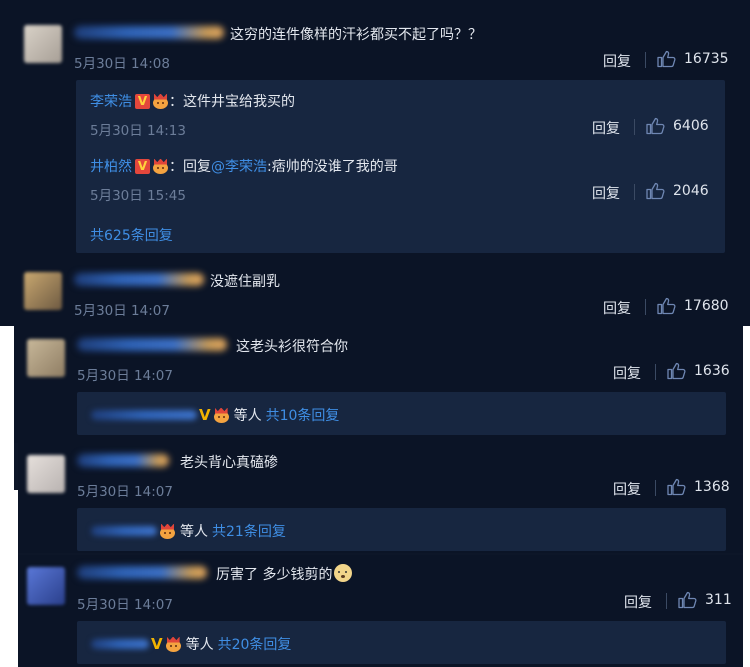 Image resolution: width=750 pixels, height=667 pixels. I want to click on reply-mention: @李荣浩, so click(239, 166).